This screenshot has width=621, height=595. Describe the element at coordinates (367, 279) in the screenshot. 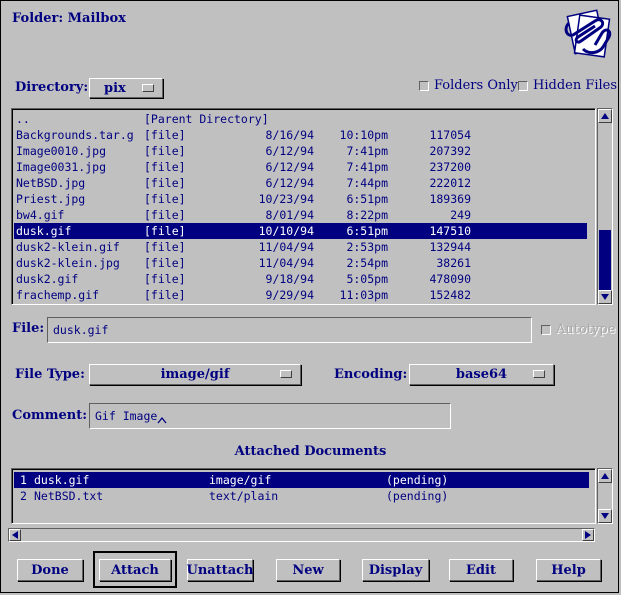

I see `file-time-cell: 5:05pm` at that location.